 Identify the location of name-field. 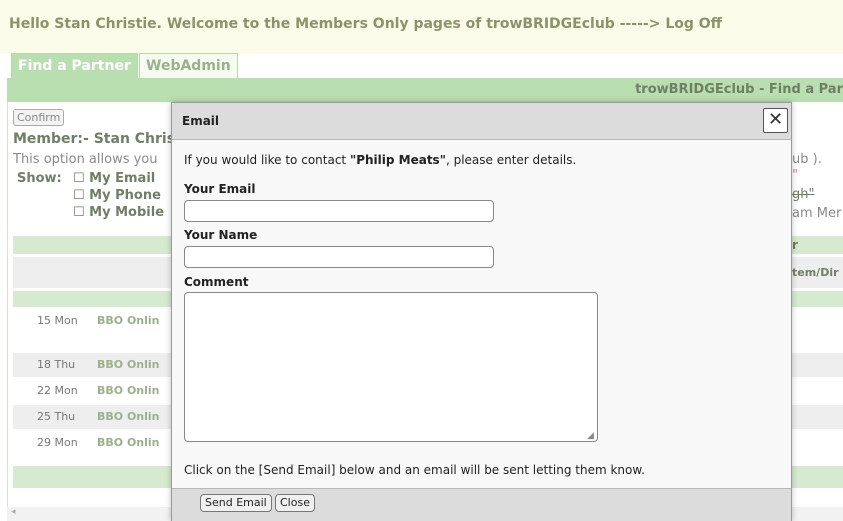
(339, 257).